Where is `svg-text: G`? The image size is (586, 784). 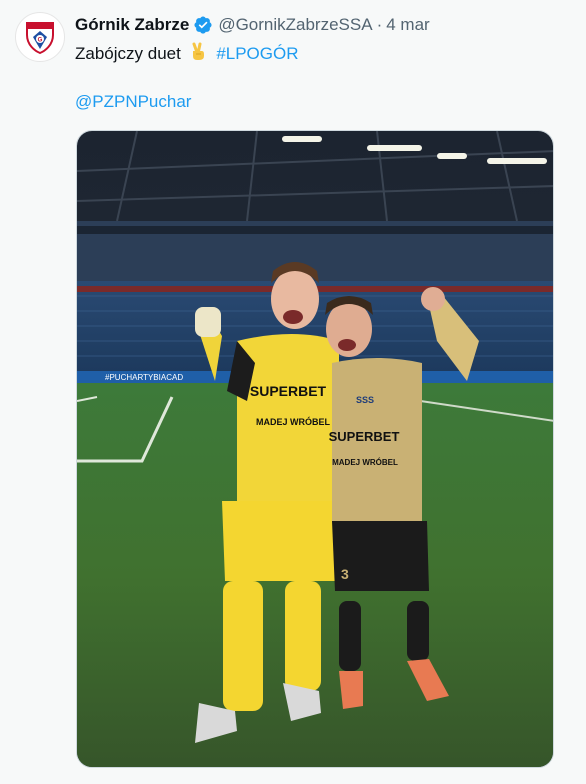 svg-text: G is located at coordinates (40, 41).